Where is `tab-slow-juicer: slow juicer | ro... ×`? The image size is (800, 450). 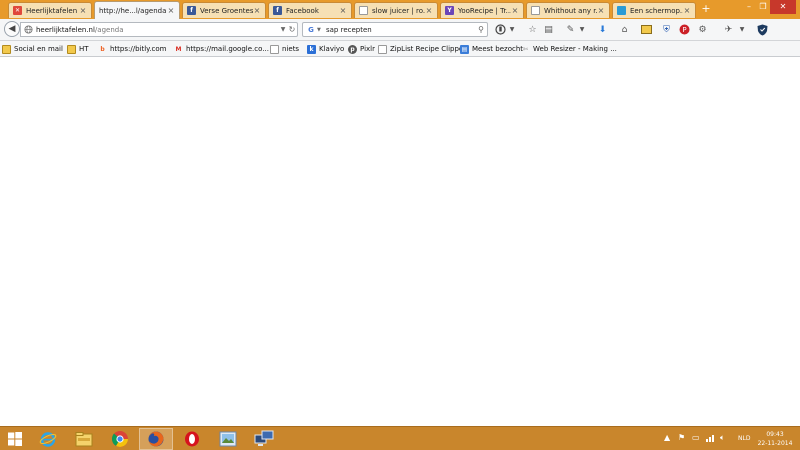 tab-slow-juicer: slow juicer | ro... × is located at coordinates (396, 10).